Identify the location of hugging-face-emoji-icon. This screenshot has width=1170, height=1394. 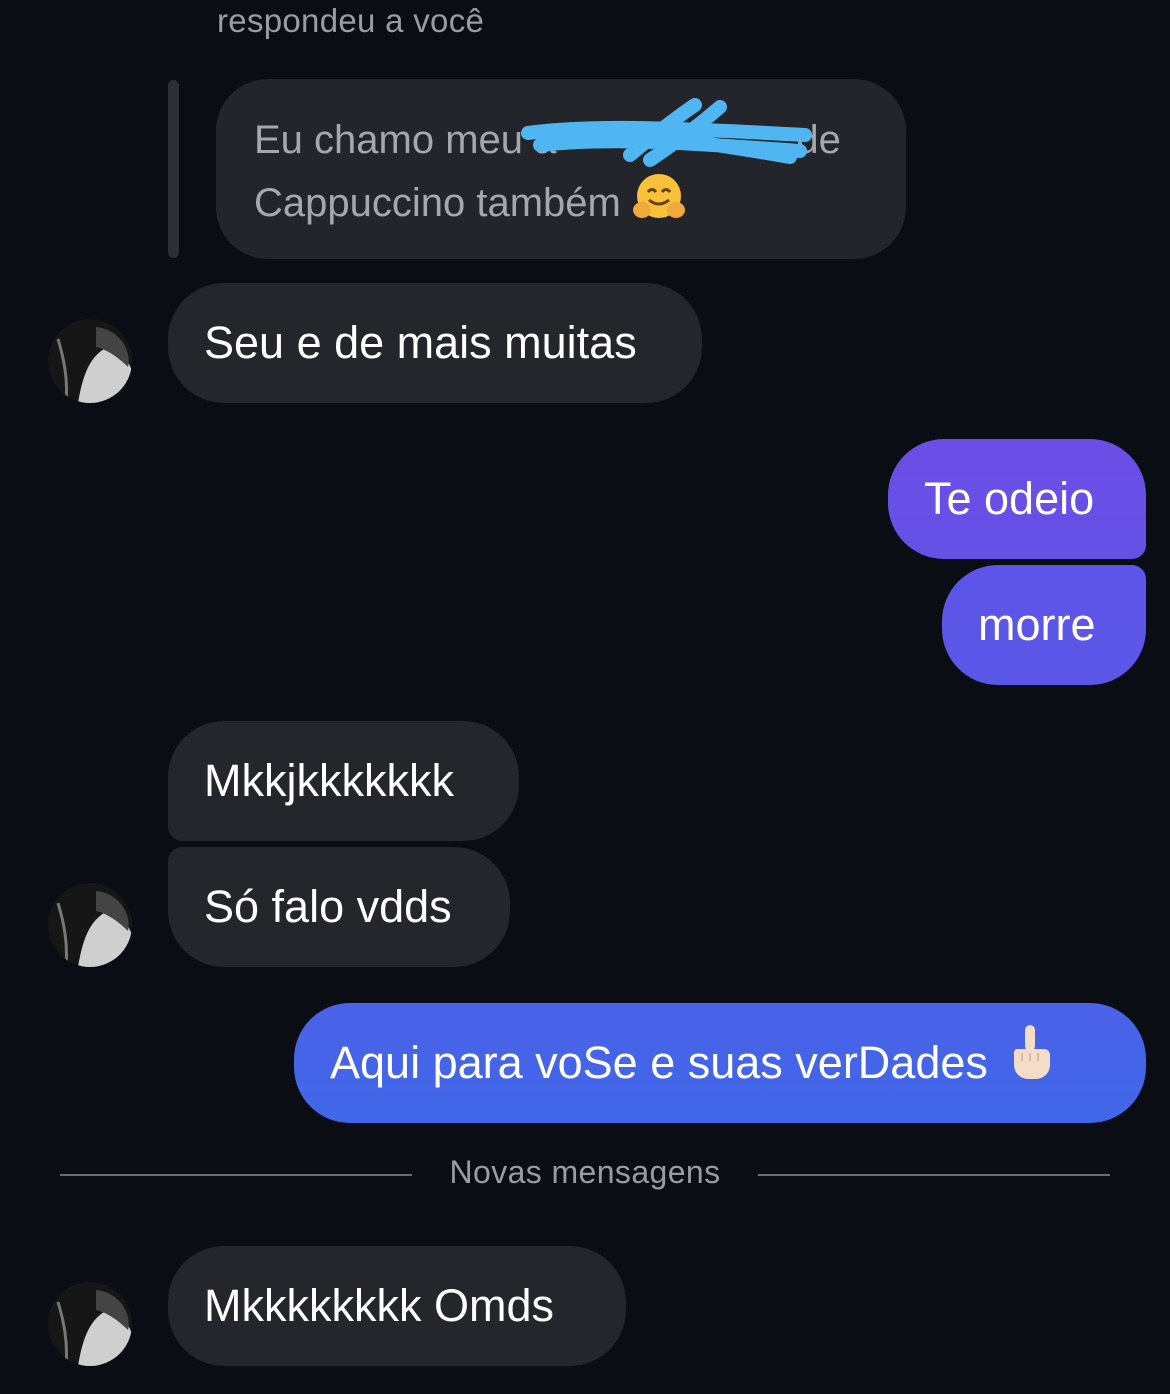
(659, 205).